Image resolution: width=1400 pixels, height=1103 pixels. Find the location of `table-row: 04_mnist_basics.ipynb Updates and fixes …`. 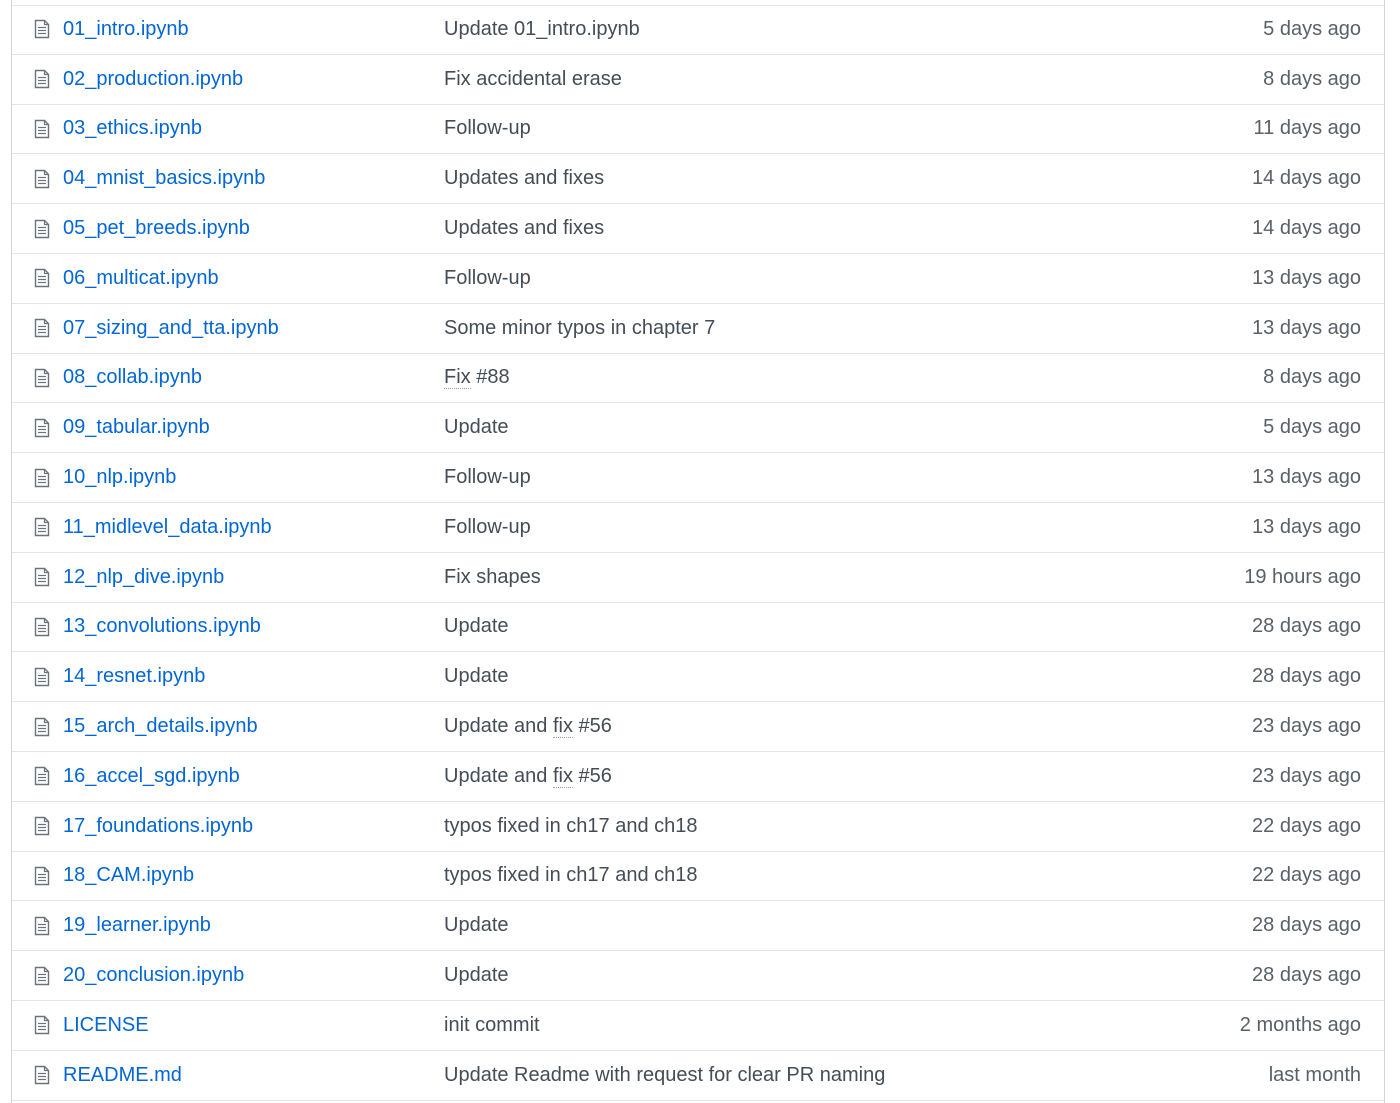

table-row: 04_mnist_basics.ipynb Updates and fixes … is located at coordinates (698, 179).